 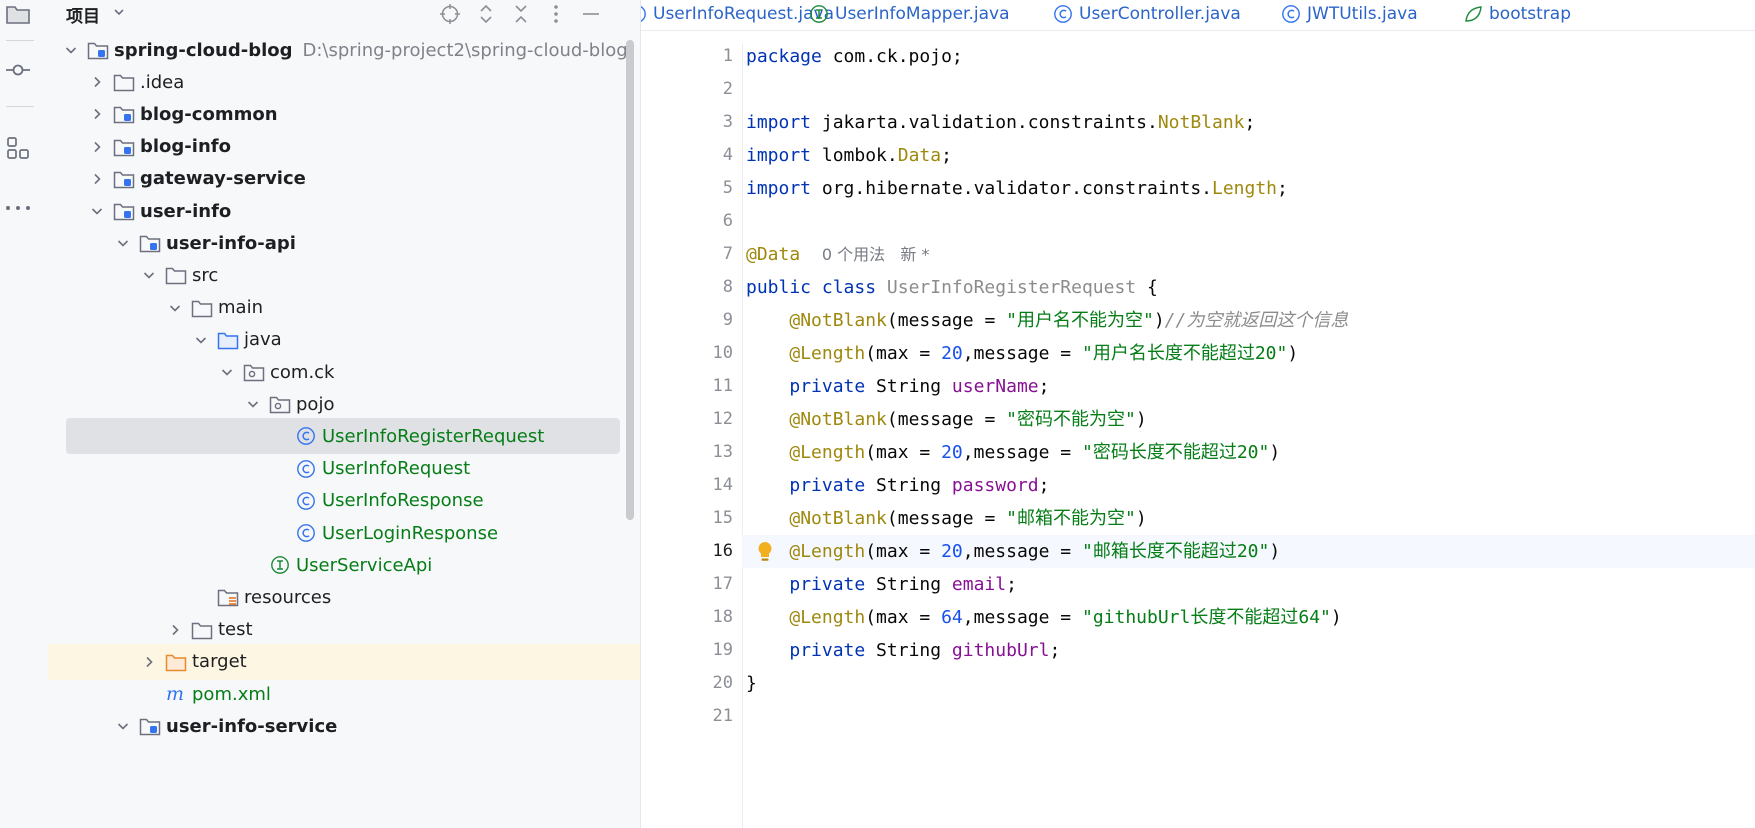 I want to click on code-line: @NotBlank(message = "密码不能为空"), so click(x=1248, y=419).